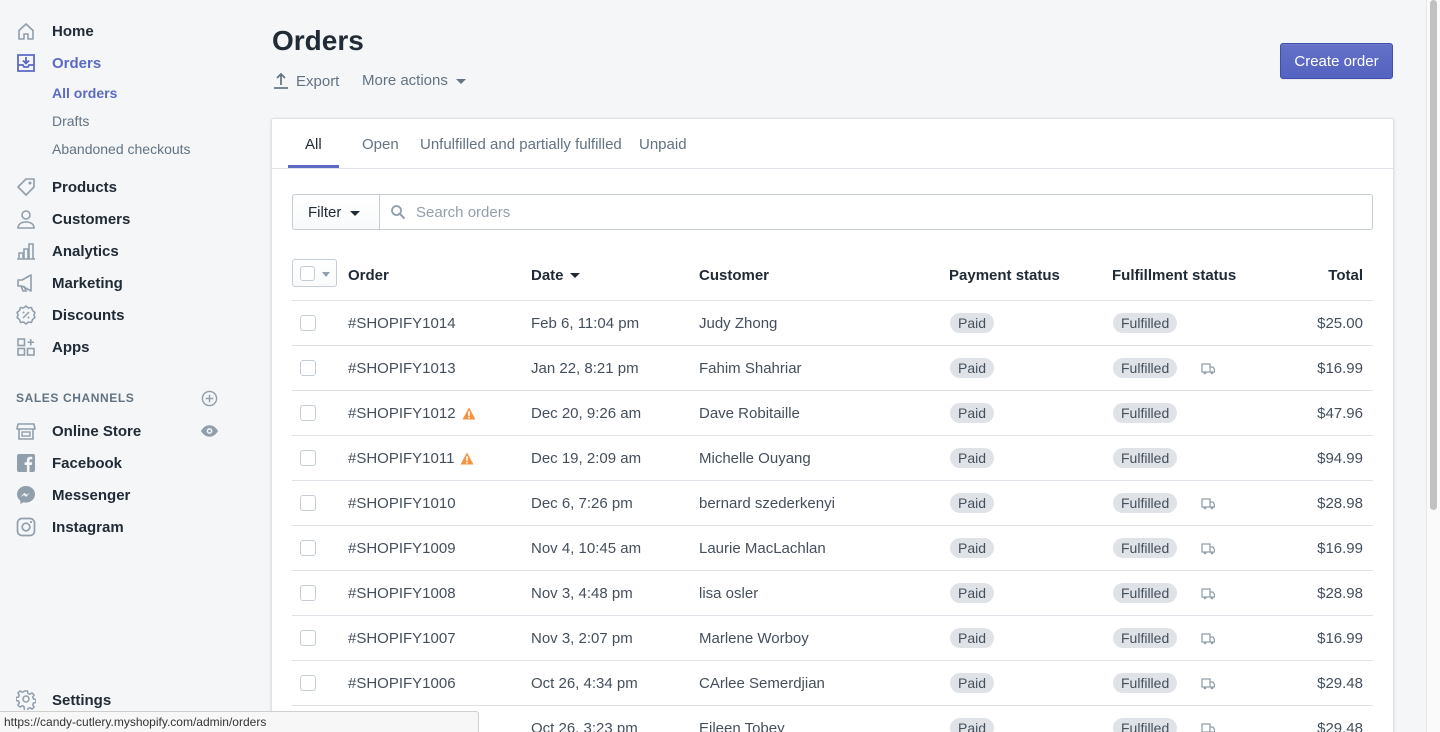 Image resolution: width=1440 pixels, height=732 pixels. I want to click on bulk-select-checkbox, so click(314, 273).